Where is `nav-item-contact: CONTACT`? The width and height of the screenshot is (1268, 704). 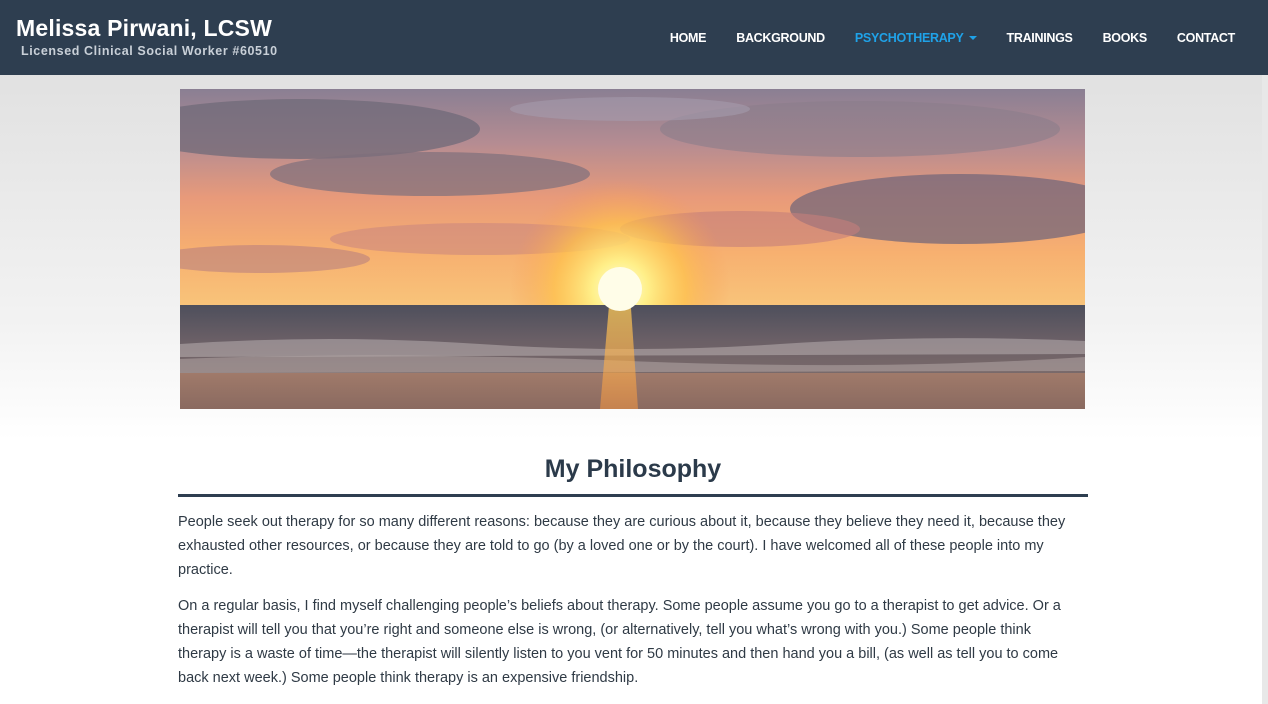 nav-item-contact: CONTACT is located at coordinates (1206, 38).